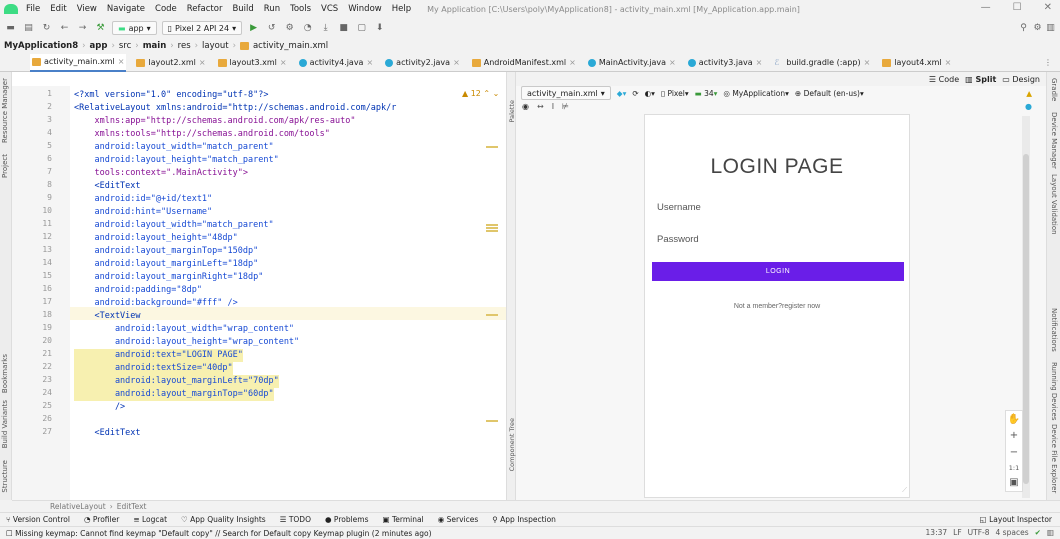  What do you see at coordinates (289, 28) in the screenshot?
I see `debug-icon: ⚙` at bounding box center [289, 28].